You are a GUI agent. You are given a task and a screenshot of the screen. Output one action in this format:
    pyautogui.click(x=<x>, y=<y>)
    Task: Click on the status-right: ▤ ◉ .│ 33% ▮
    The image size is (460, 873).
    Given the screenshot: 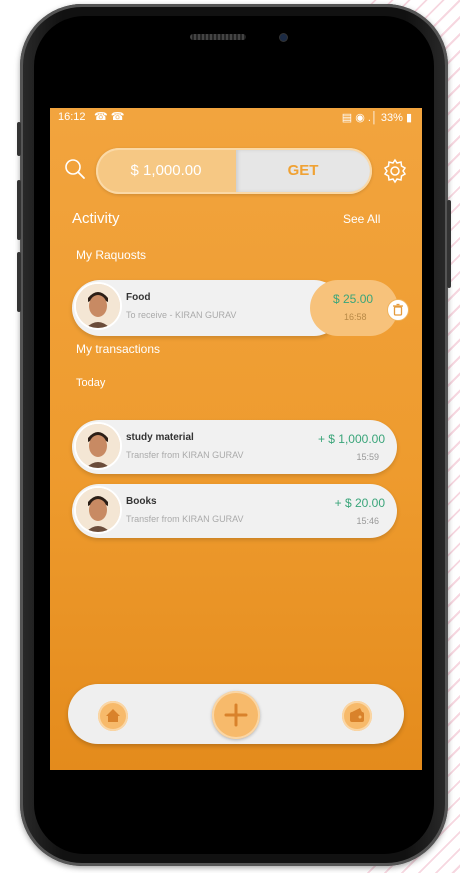 What is the action you would take?
    pyautogui.click(x=376, y=118)
    